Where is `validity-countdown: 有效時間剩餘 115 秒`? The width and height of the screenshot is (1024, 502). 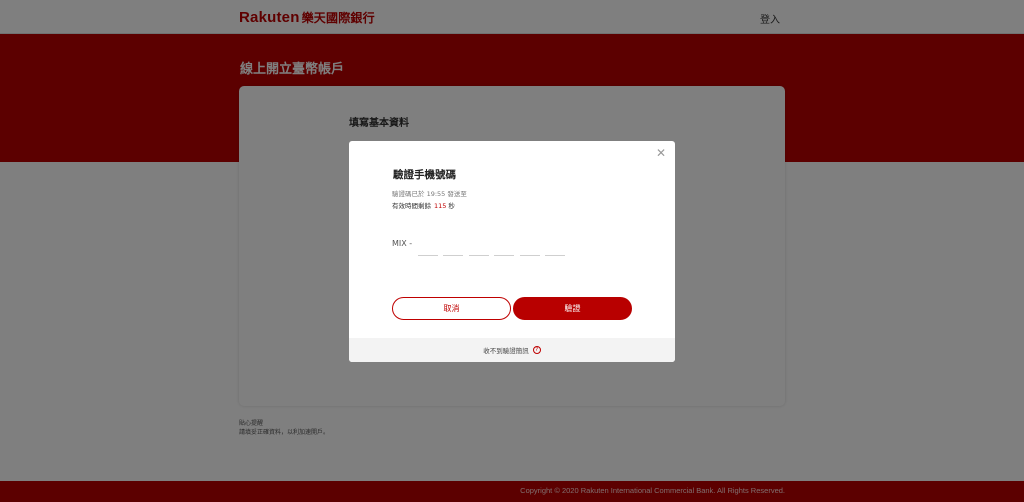 validity-countdown: 有效時間剩餘 115 秒 is located at coordinates (423, 205).